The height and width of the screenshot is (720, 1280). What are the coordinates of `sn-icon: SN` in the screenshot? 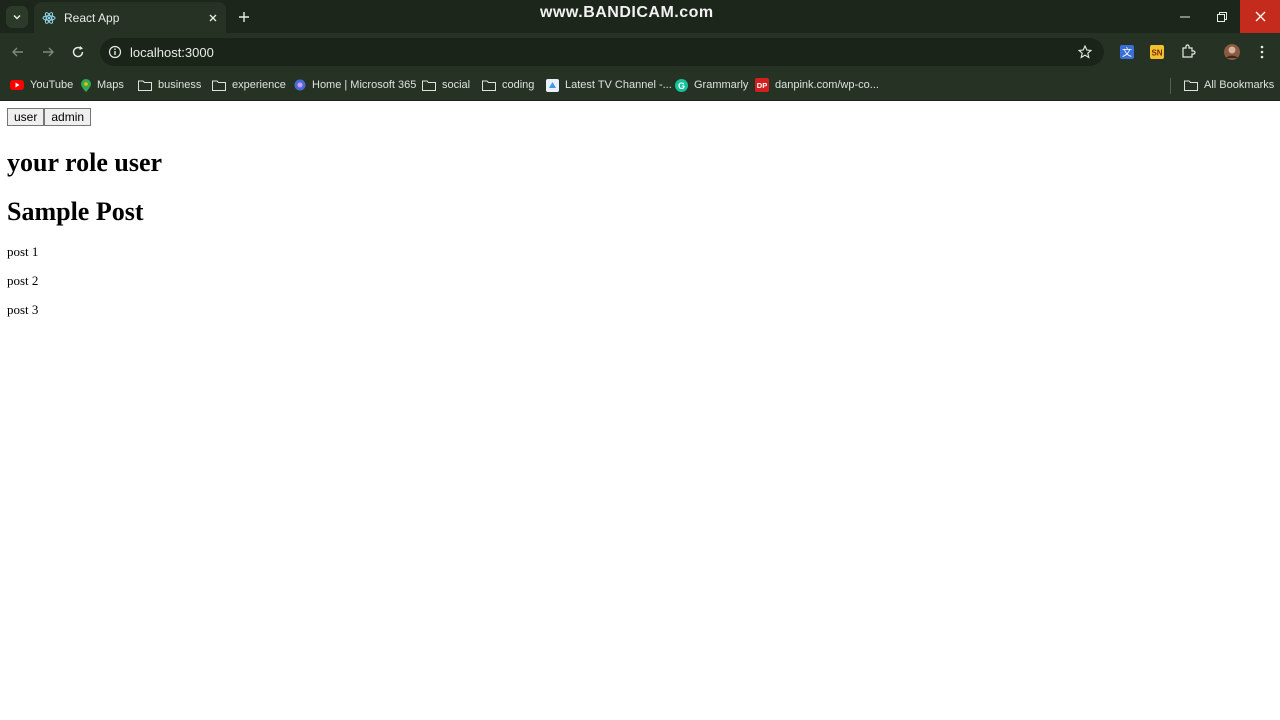 It's located at (1157, 52).